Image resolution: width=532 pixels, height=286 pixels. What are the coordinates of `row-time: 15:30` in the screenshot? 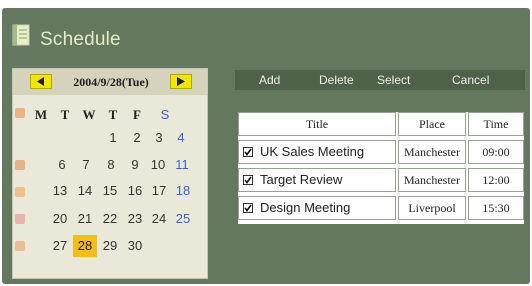 It's located at (496, 208).